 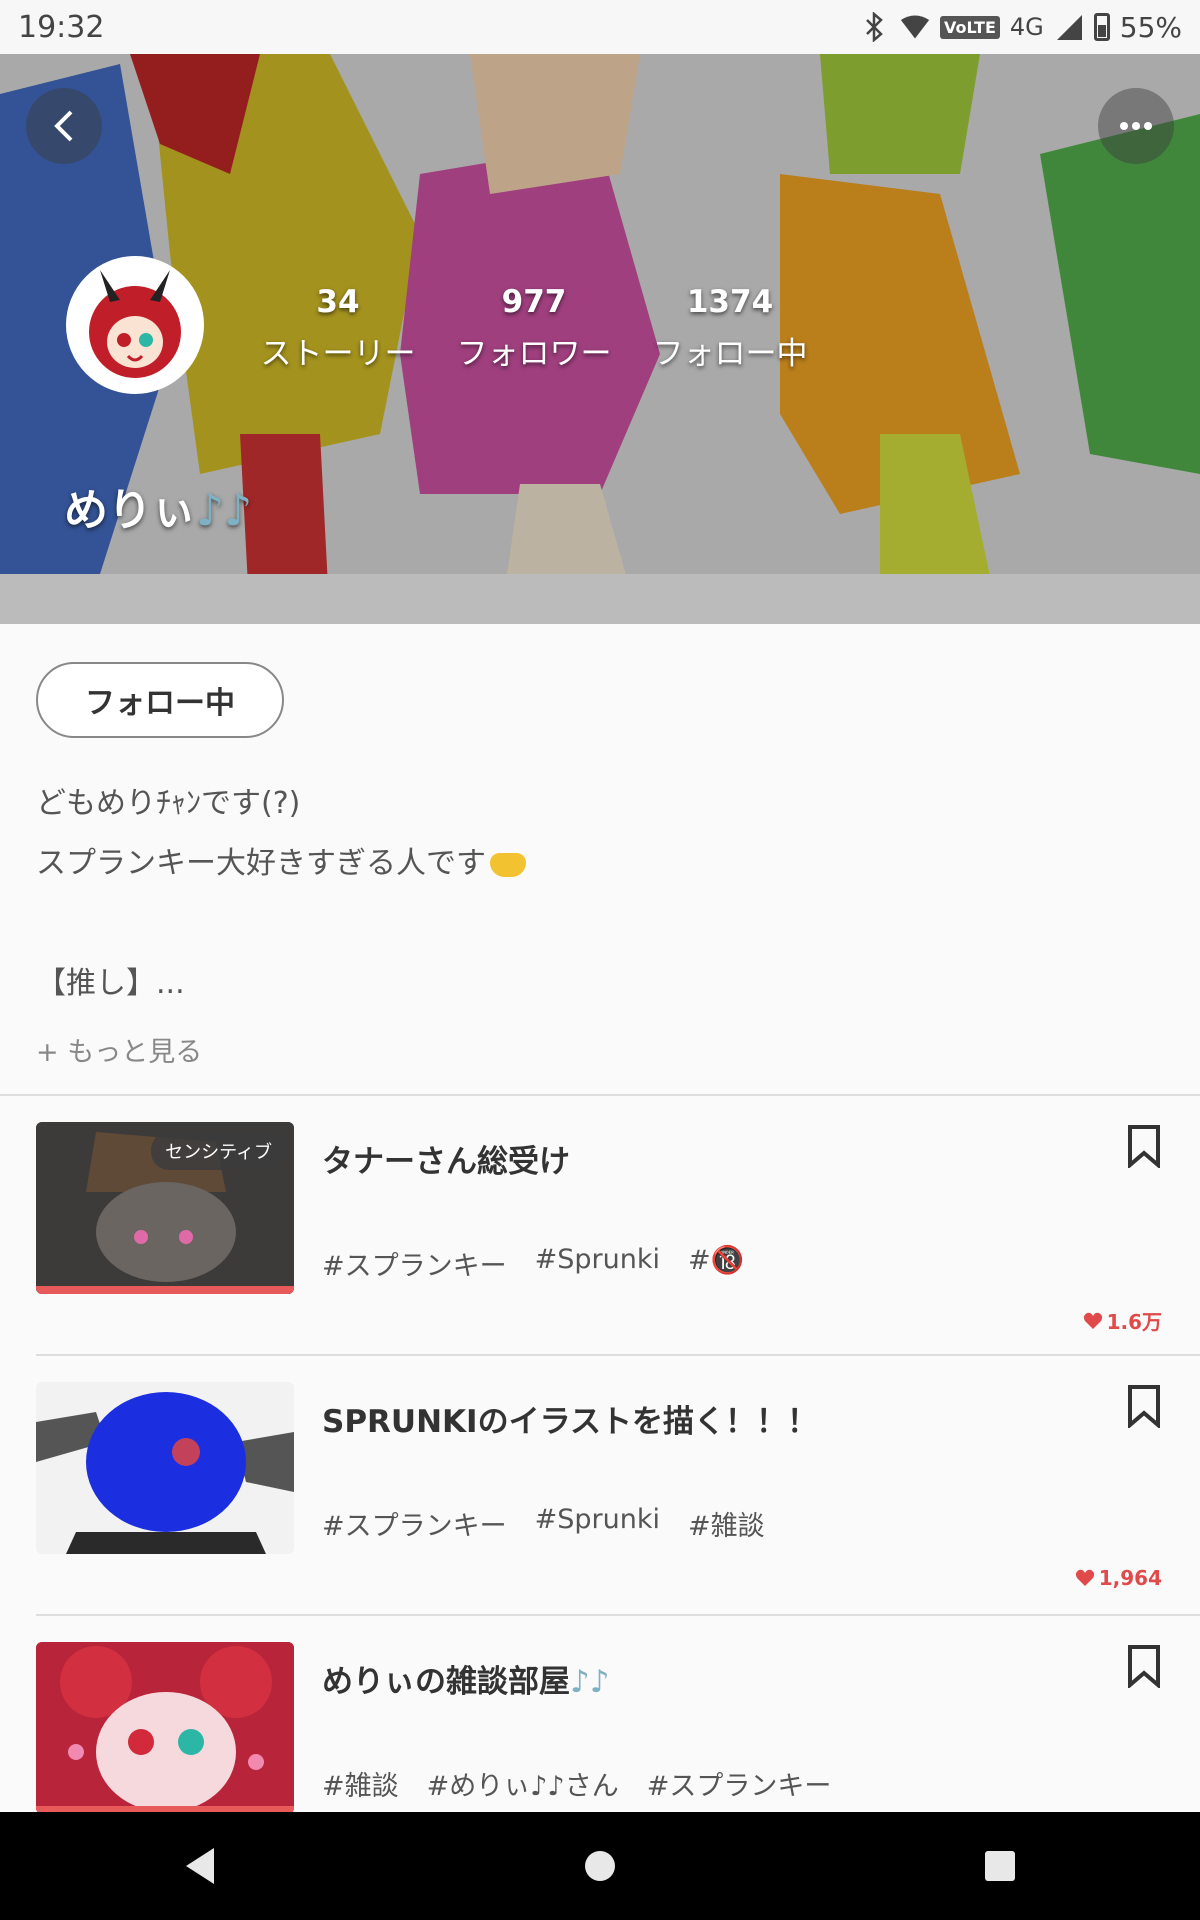 What do you see at coordinates (590, 1682) in the screenshot?
I see `story-title-notes: ♪♪` at bounding box center [590, 1682].